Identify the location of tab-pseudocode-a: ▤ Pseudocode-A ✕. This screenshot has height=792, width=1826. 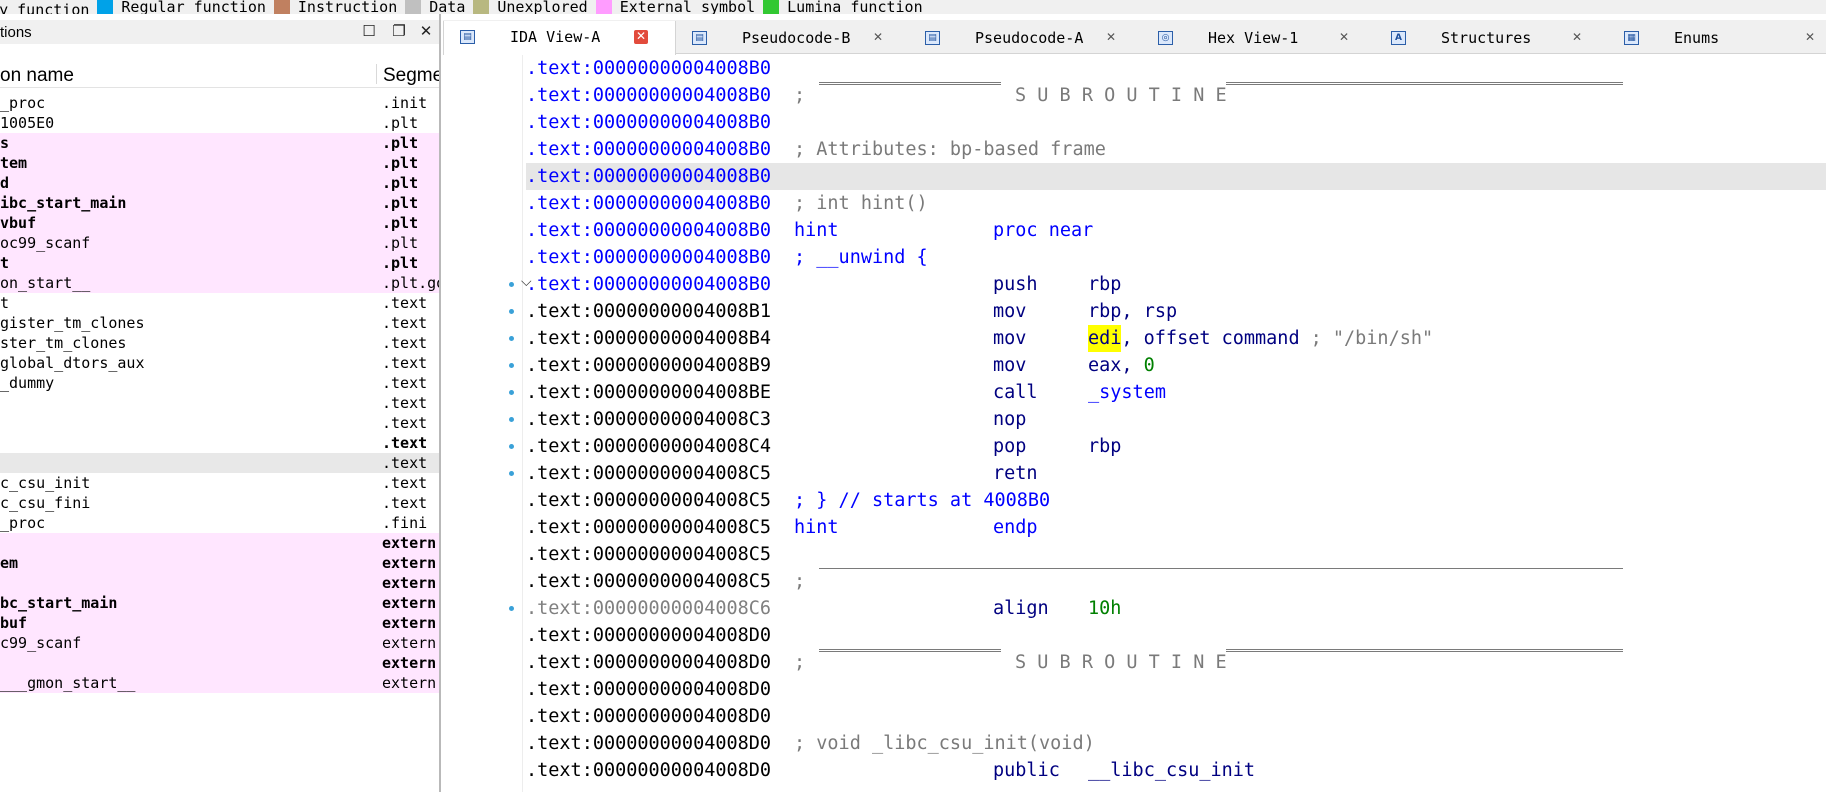
(1025, 38).